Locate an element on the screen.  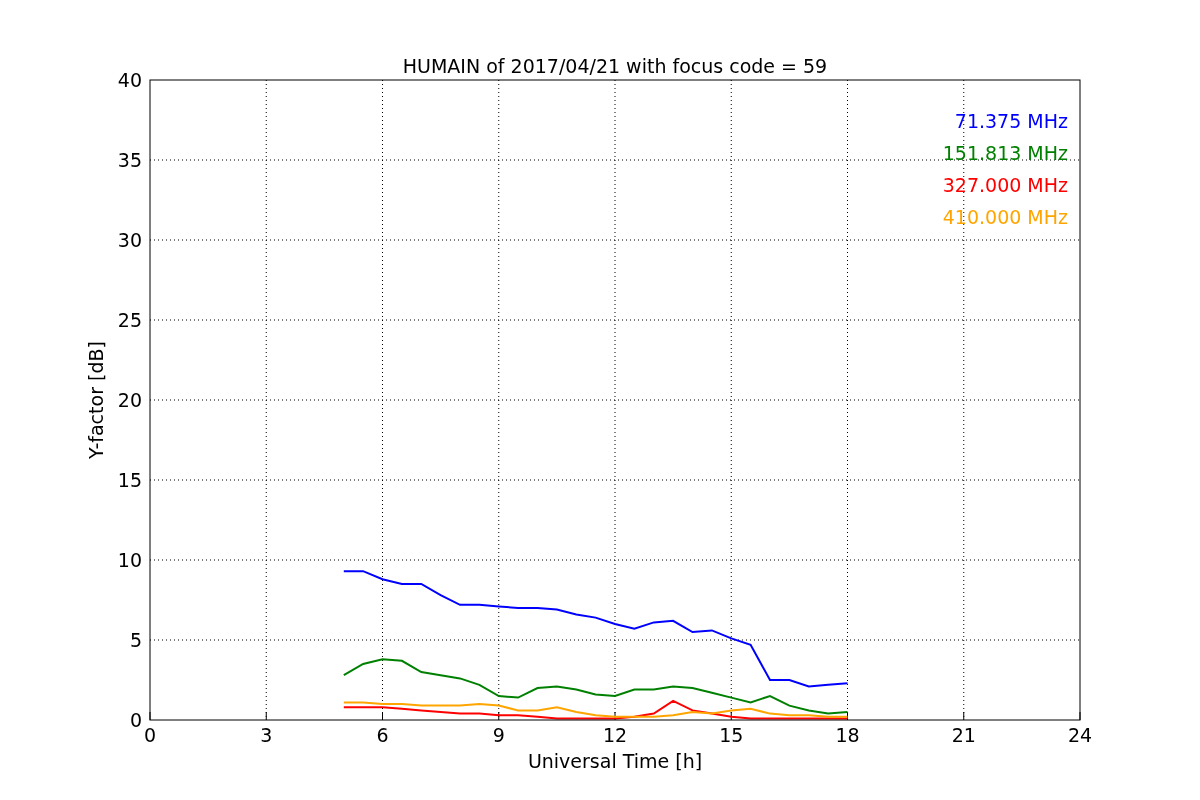
chart-title: HUMAIN of 2017/04/21 with focus code = 59 is located at coordinates (615, 66).